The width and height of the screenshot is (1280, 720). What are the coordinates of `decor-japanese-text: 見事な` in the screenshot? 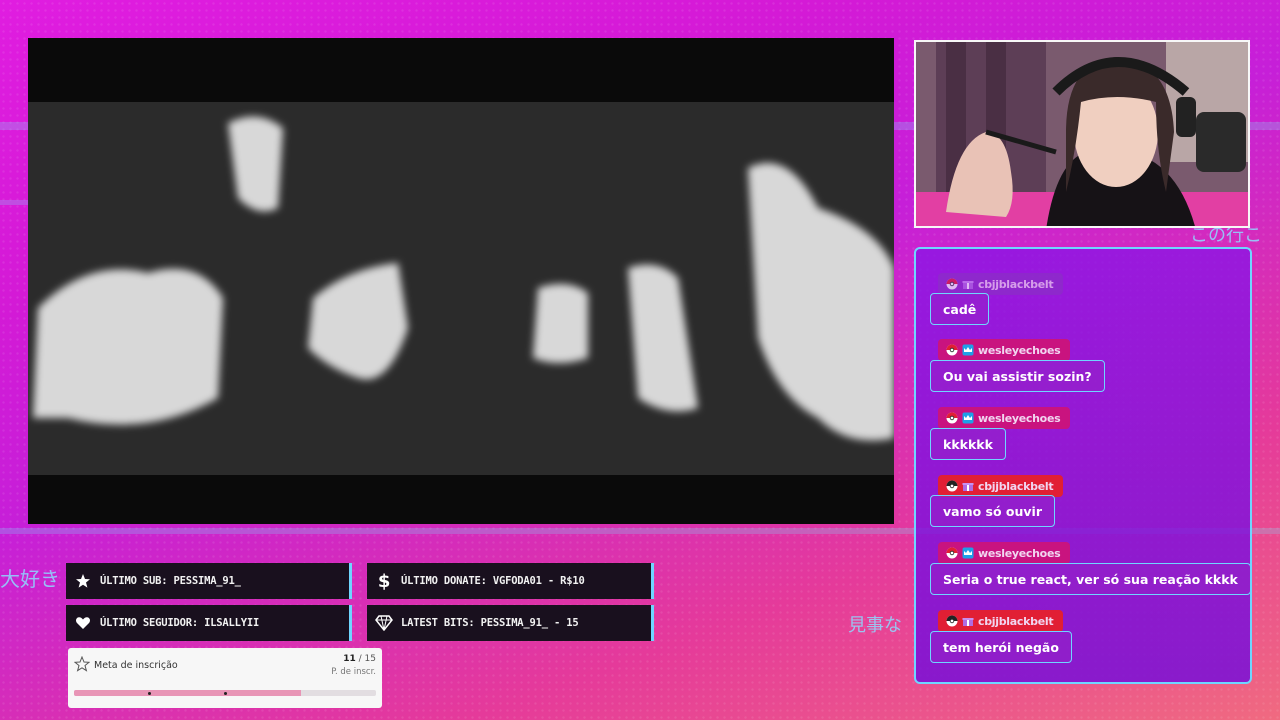 It's located at (875, 625).